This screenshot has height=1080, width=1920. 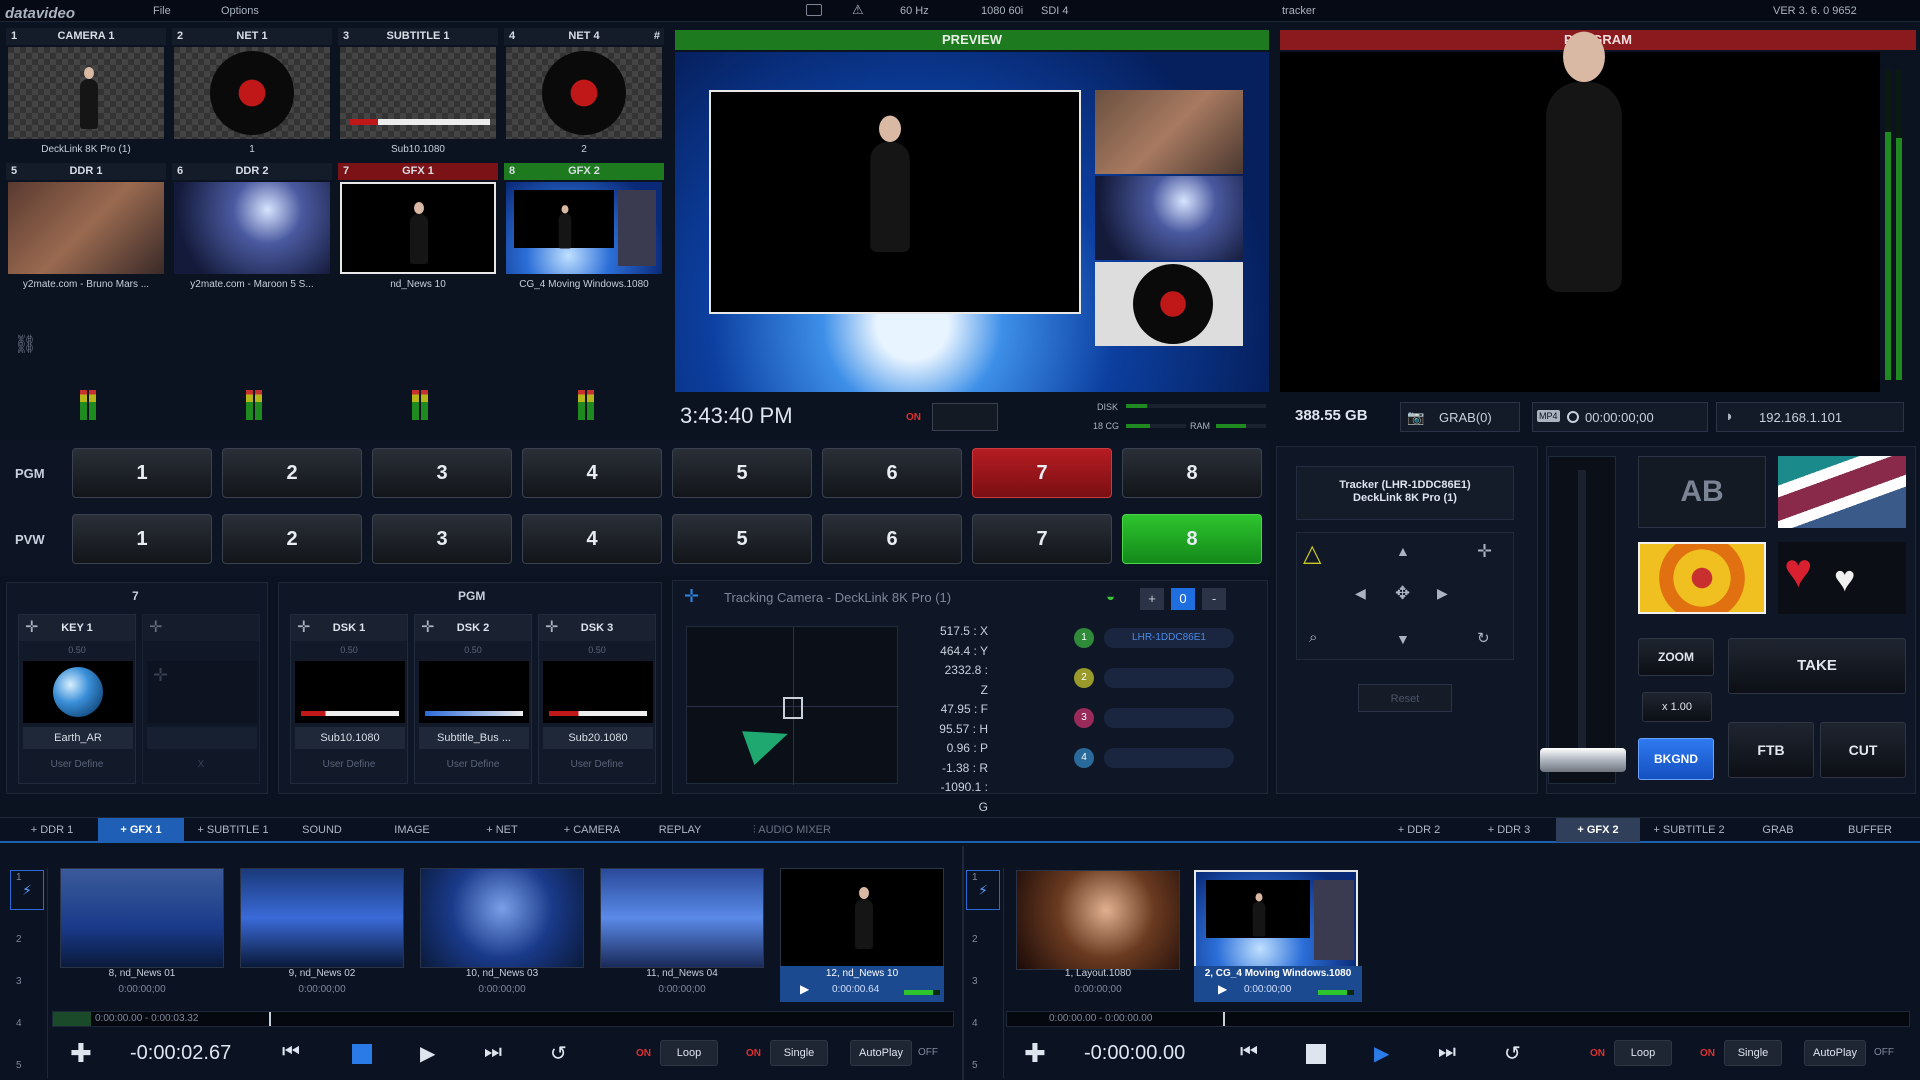 What do you see at coordinates (1817, 666) in the screenshot?
I see `take-button: TAKE` at bounding box center [1817, 666].